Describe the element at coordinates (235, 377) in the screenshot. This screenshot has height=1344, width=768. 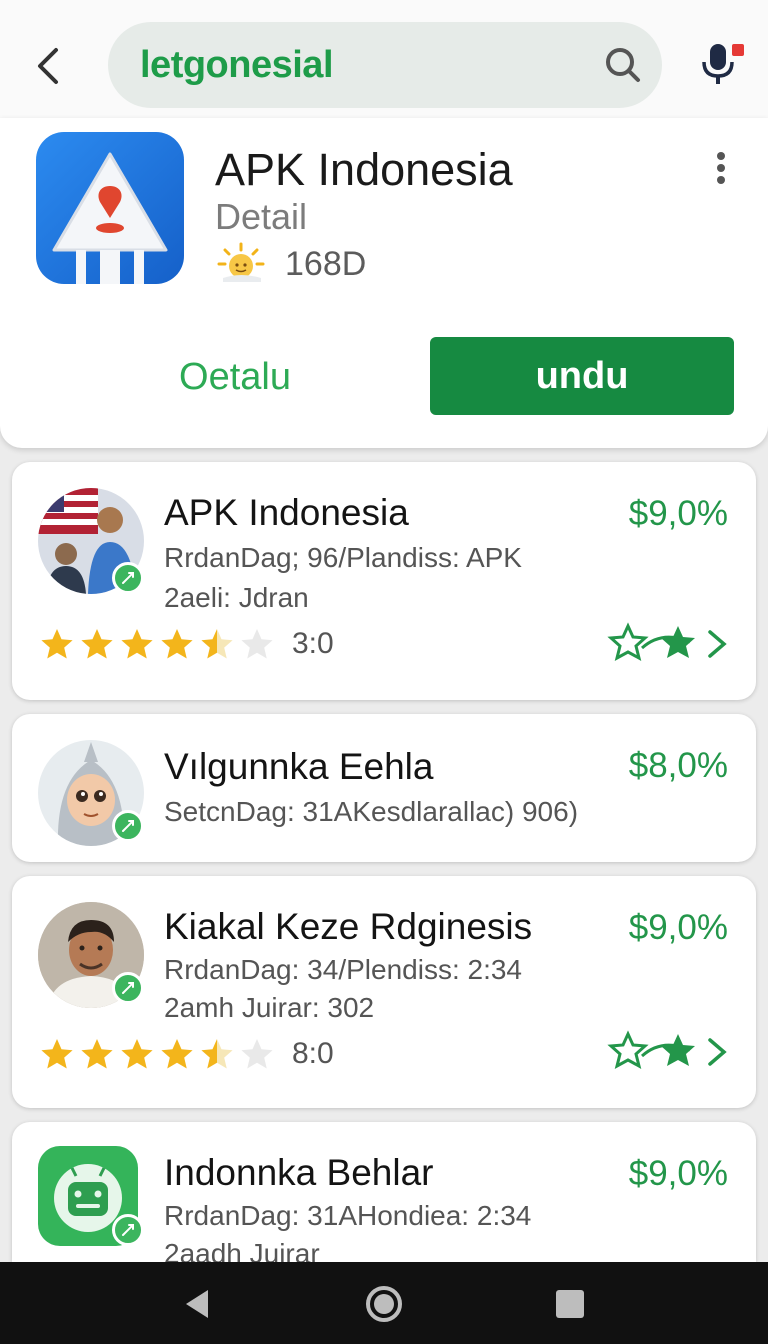
I see `secondary-action-button: Oetalu` at that location.